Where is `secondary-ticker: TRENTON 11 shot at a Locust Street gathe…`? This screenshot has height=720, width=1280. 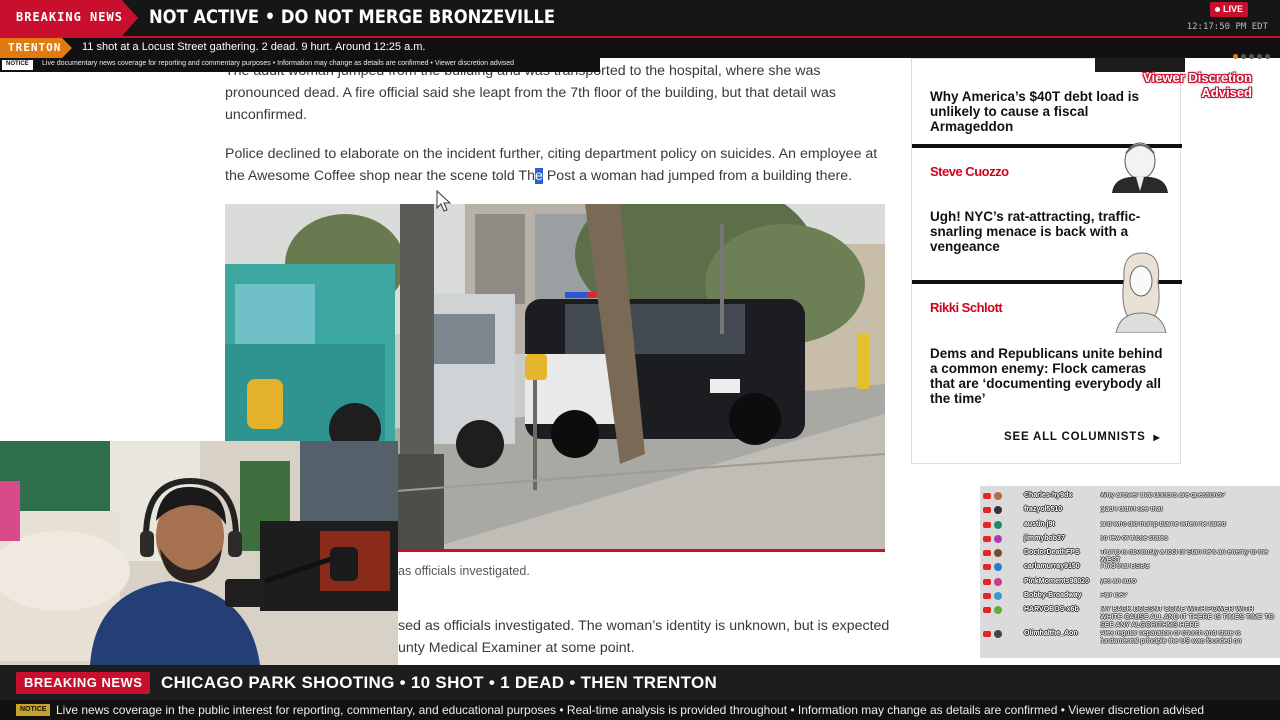 secondary-ticker: TRENTON 11 shot at a Locust Street gathe… is located at coordinates (640, 47).